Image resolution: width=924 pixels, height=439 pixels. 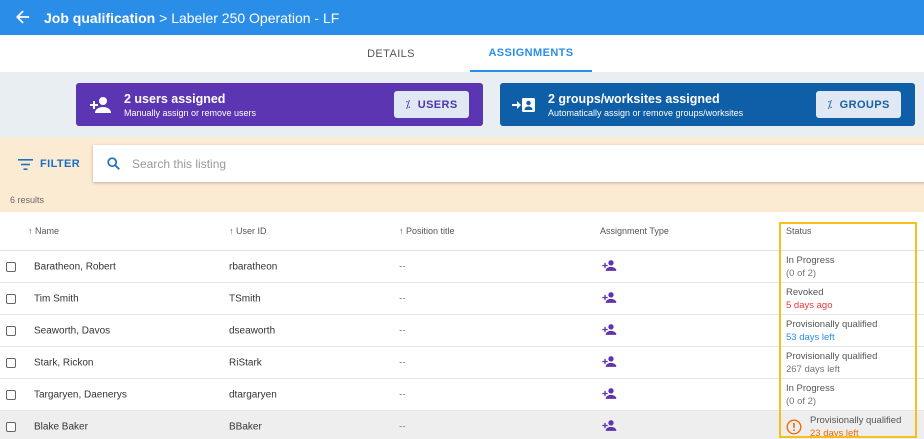 I want to click on search-box, so click(x=508, y=163).